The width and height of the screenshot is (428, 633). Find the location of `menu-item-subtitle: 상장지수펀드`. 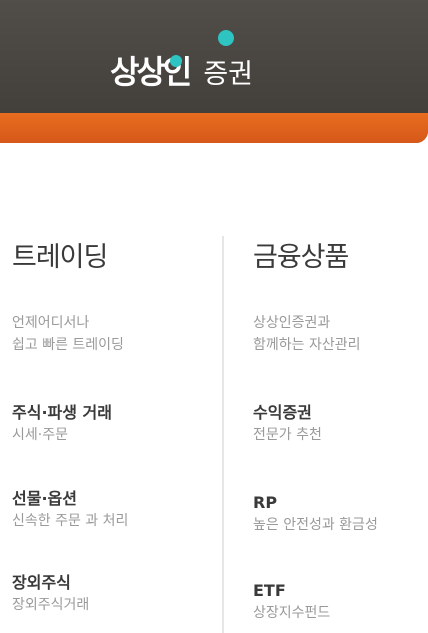

menu-item-subtitle: 상장지수펀드 is located at coordinates (292, 613).